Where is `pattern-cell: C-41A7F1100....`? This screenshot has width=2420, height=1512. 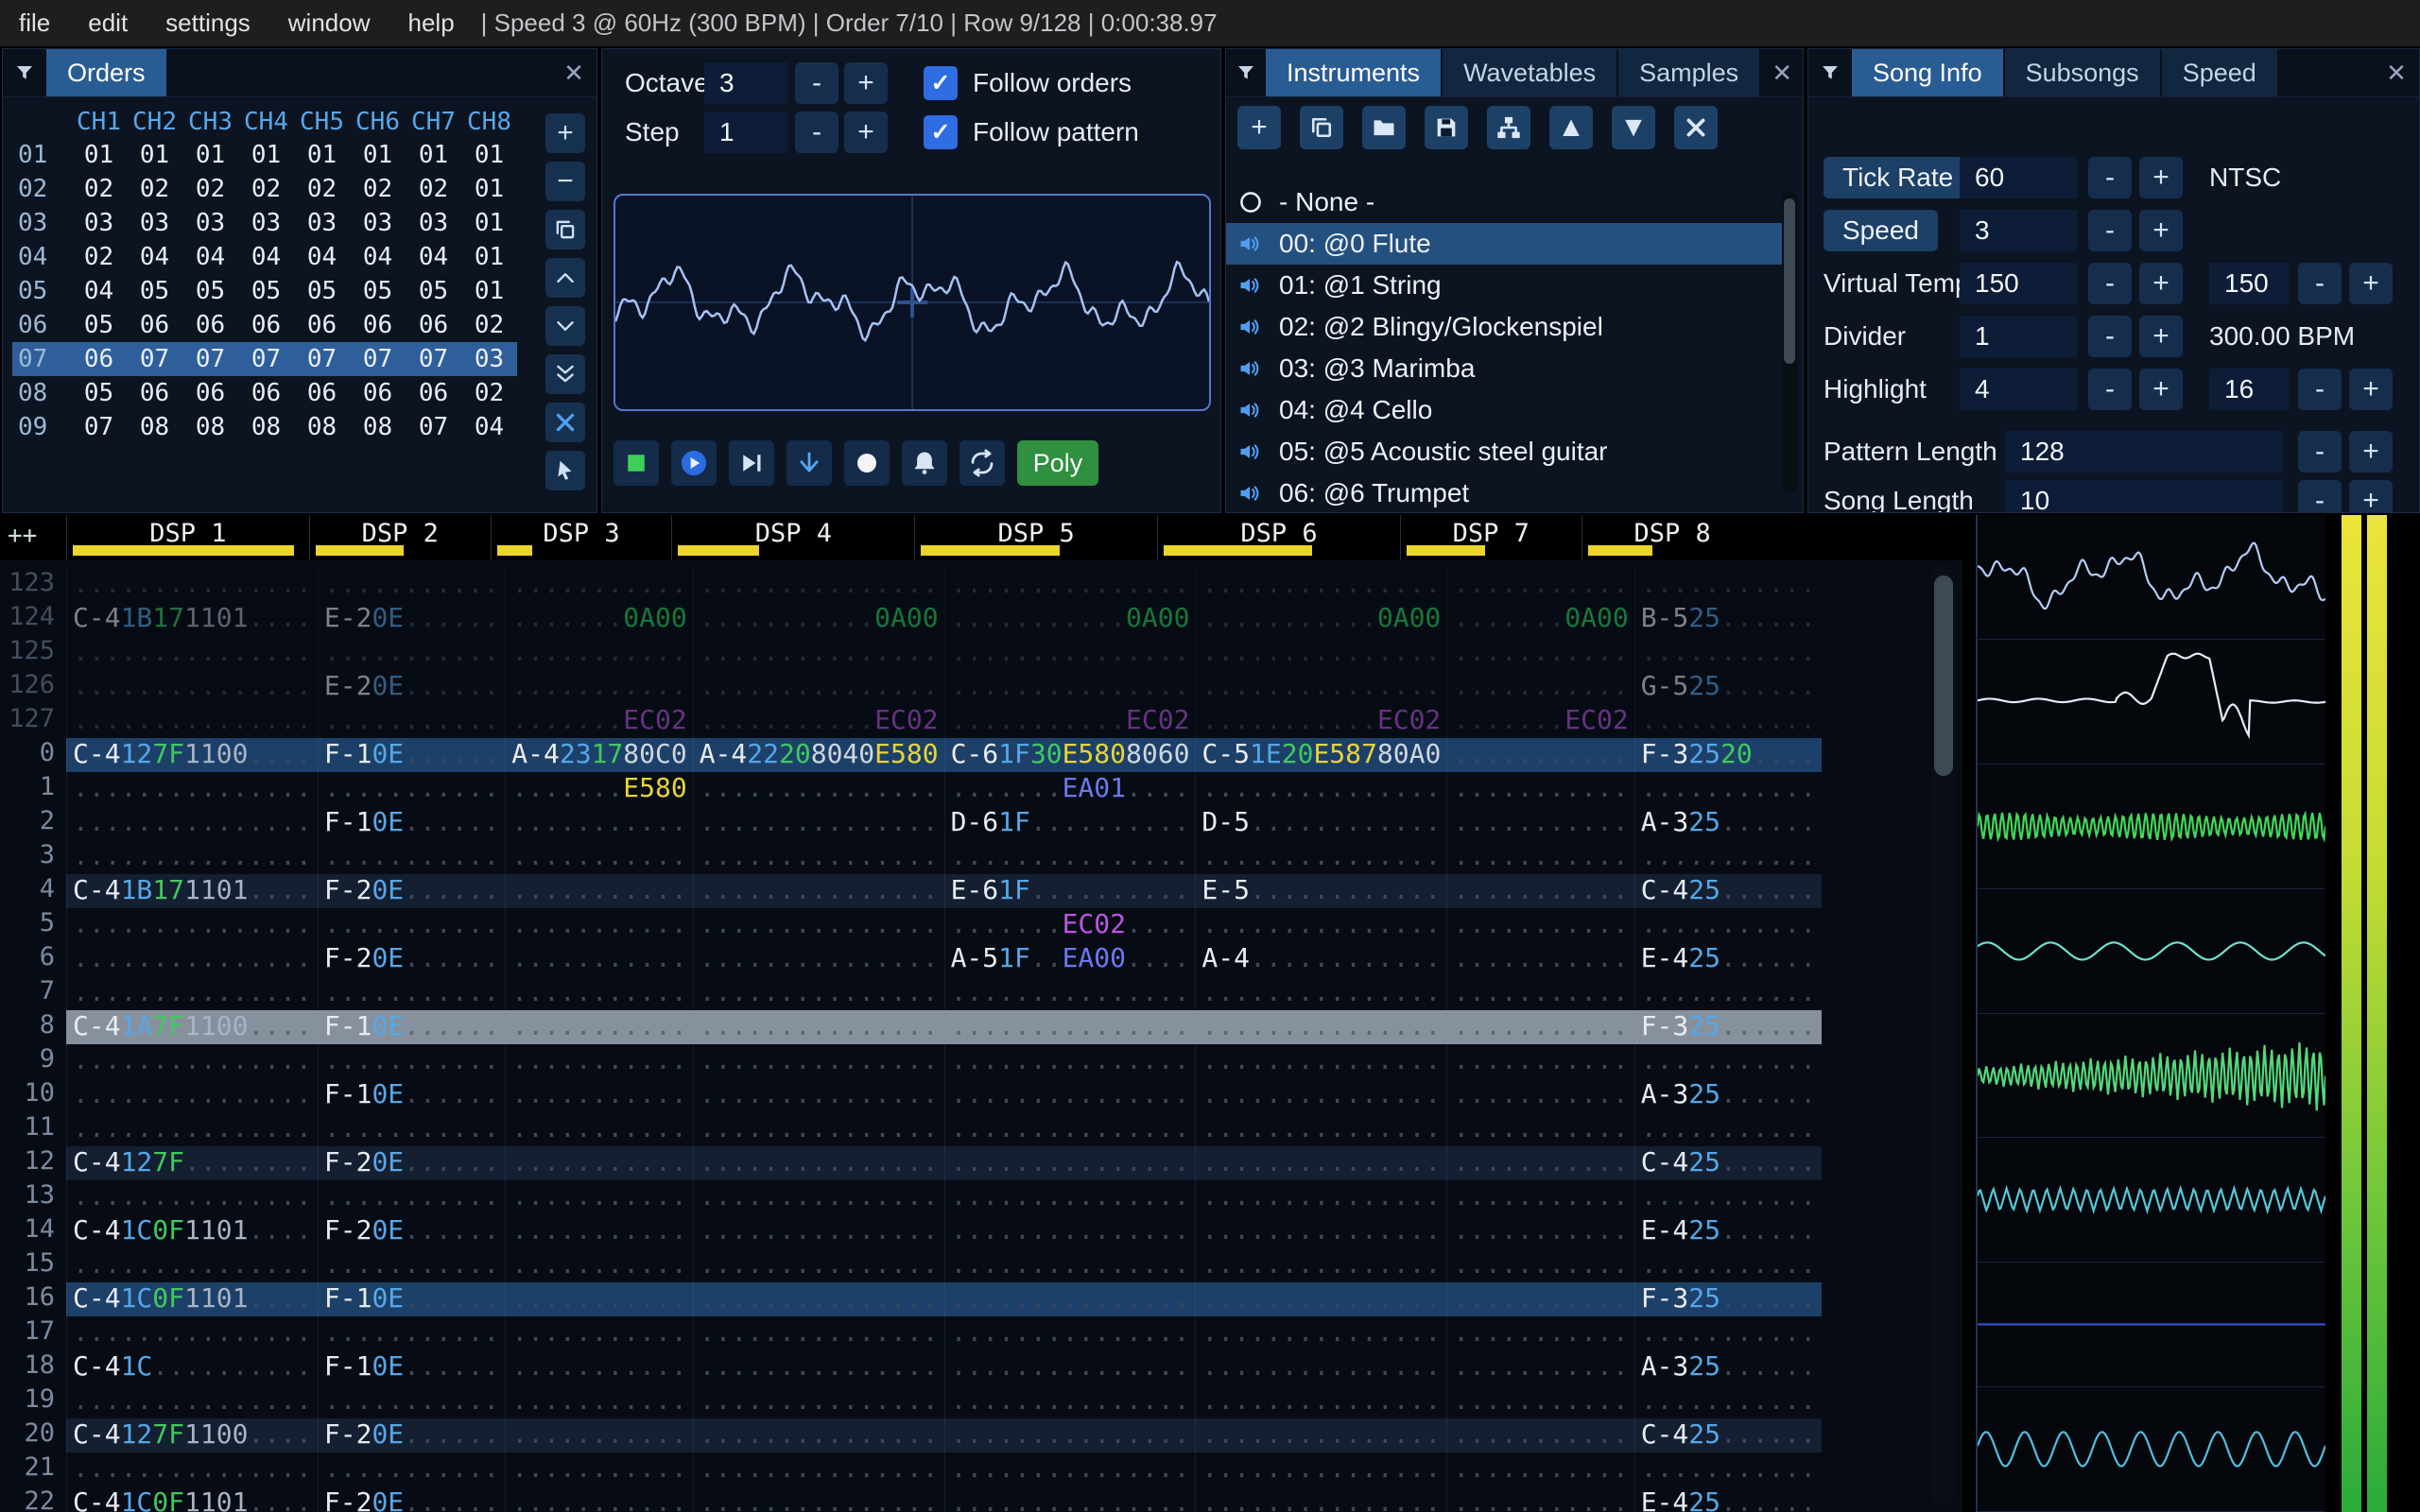 pattern-cell: C-41A7F1100.... is located at coordinates (192, 1027).